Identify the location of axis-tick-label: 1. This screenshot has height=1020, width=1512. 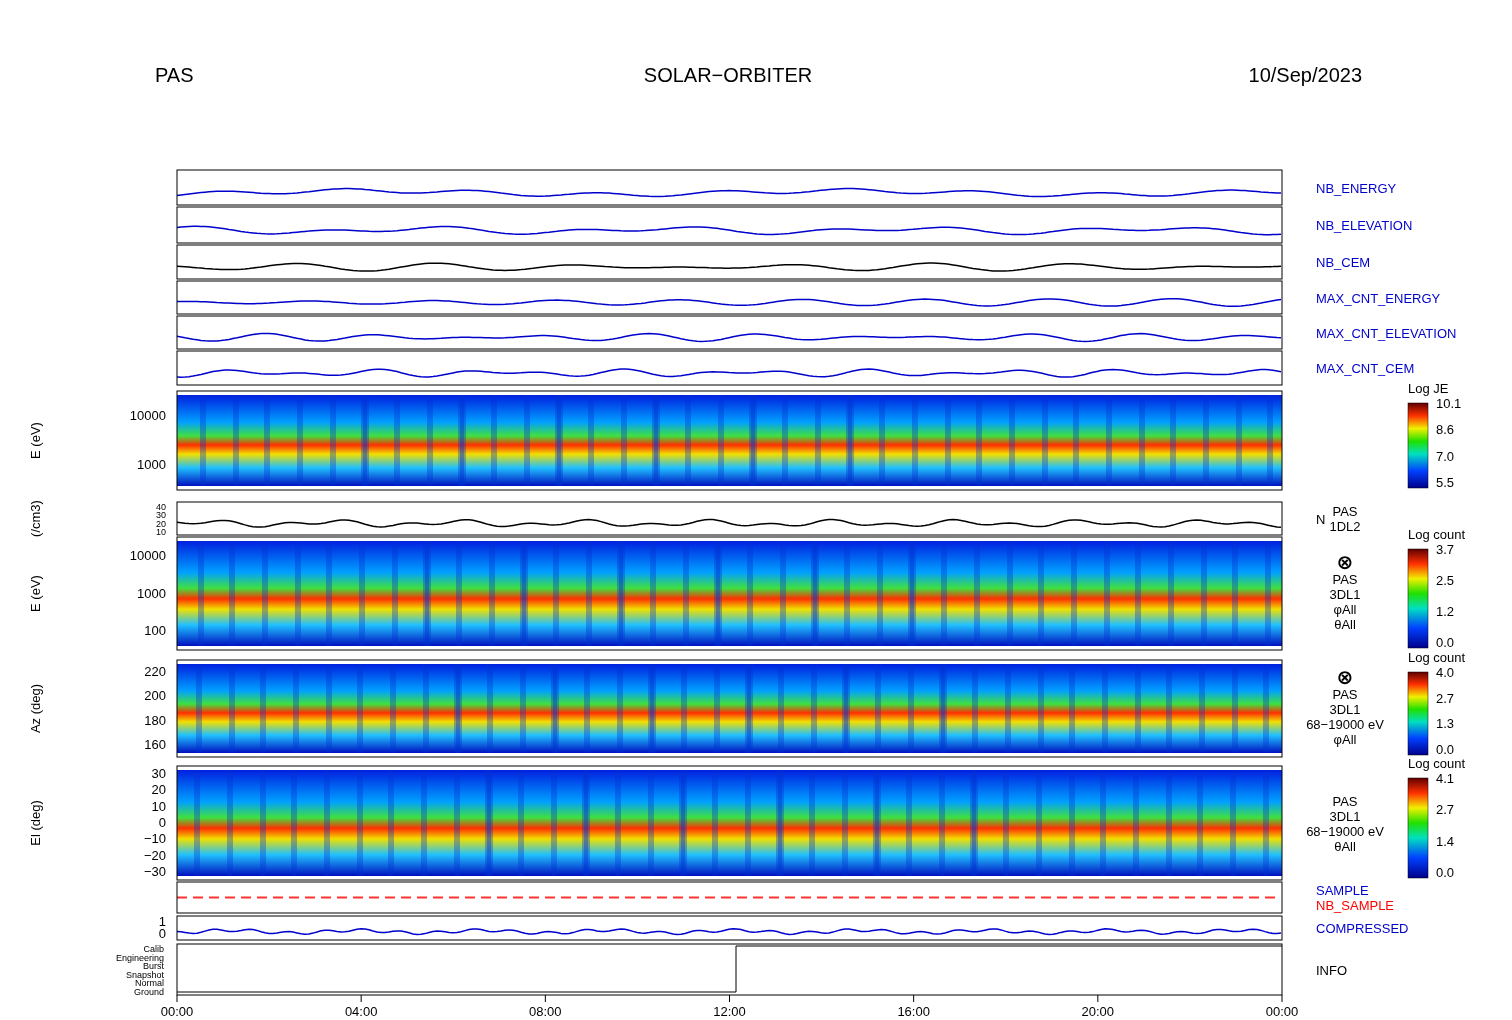
(162, 921).